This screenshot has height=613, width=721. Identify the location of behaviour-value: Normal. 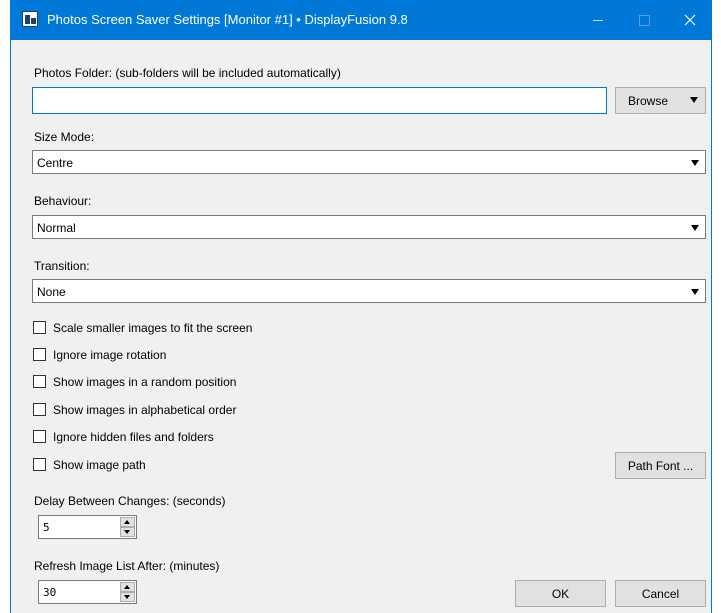
(56, 228).